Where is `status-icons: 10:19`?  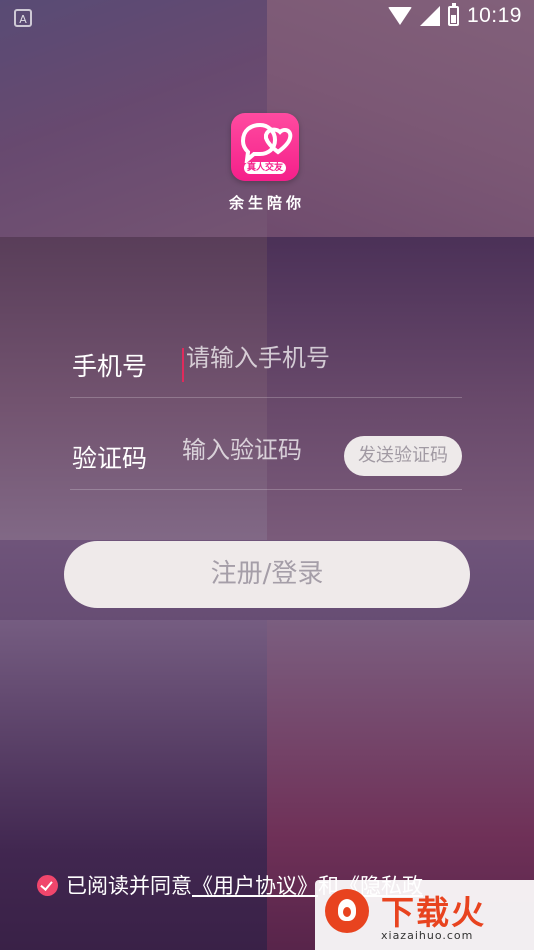 status-icons: 10:19 is located at coordinates (454, 15).